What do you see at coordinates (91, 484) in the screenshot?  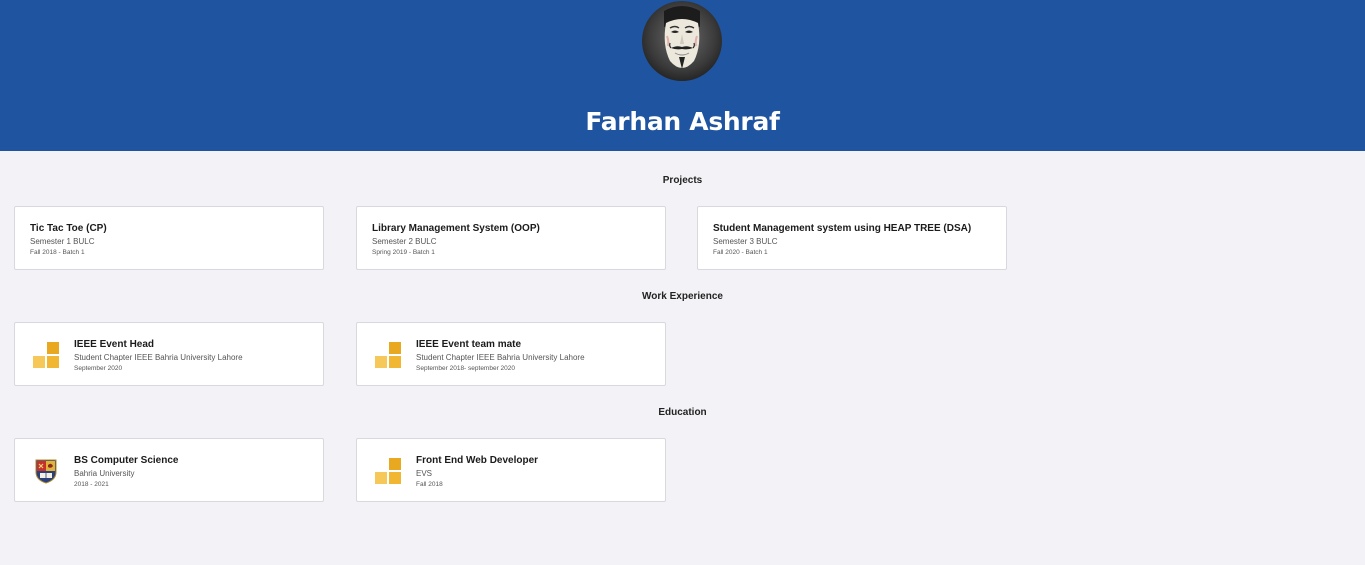 I see `card-date: 2018 - 2021` at bounding box center [91, 484].